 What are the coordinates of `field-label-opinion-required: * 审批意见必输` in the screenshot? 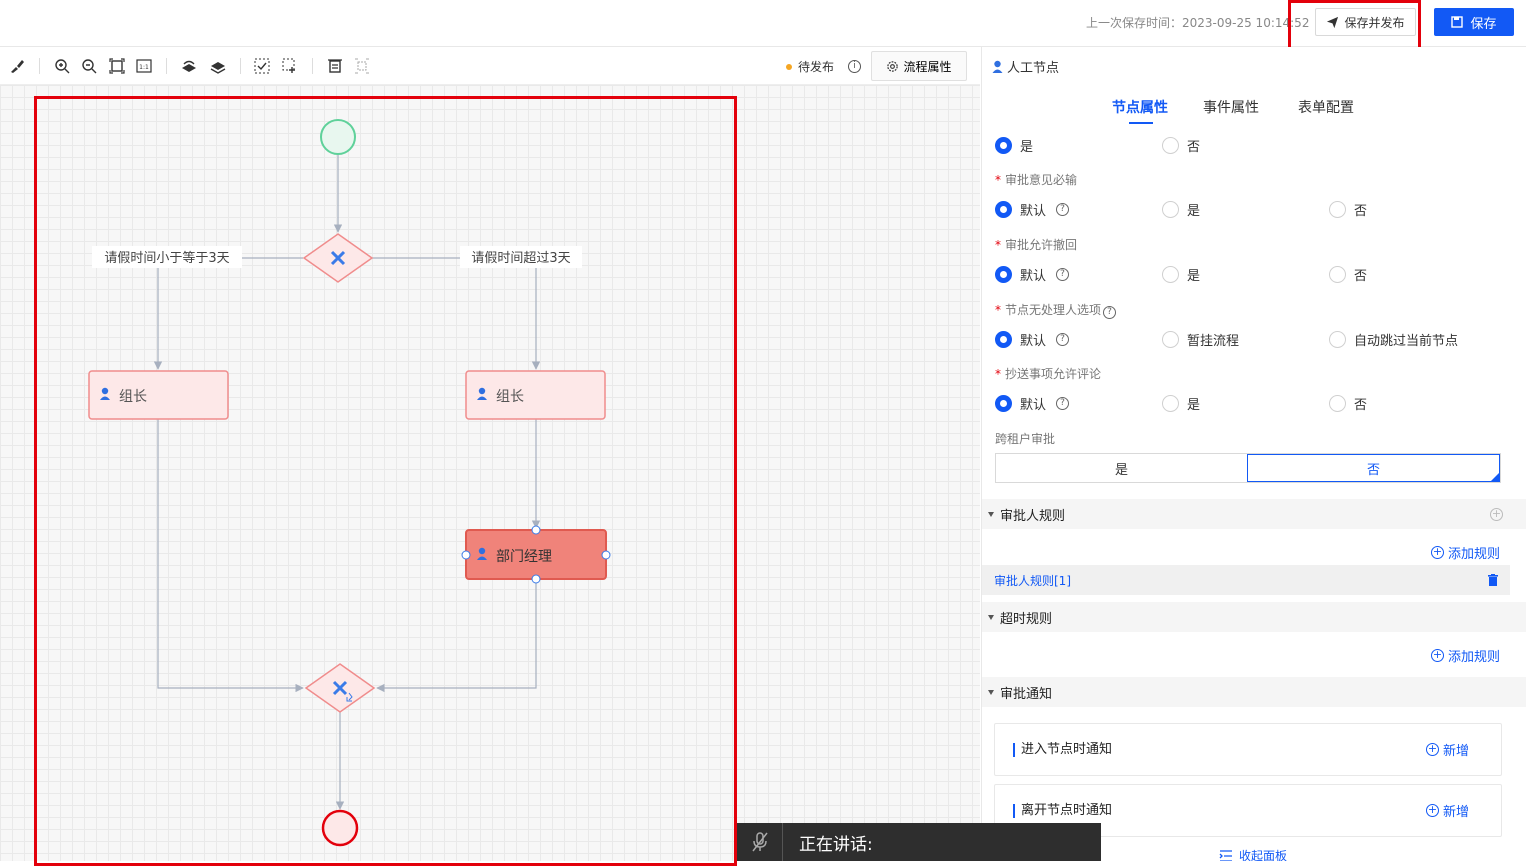 It's located at (1036, 180).